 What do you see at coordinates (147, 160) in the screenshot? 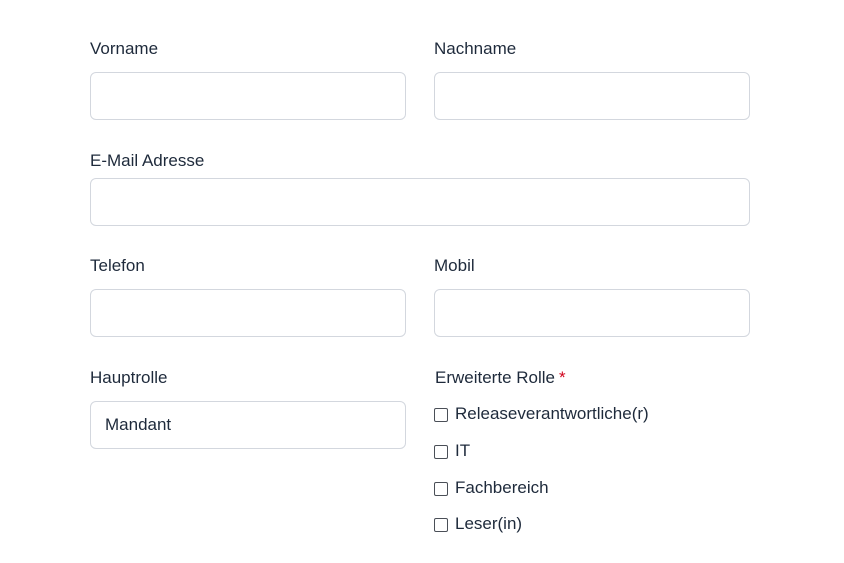
I see `email-label: E-Mail Adresse` at bounding box center [147, 160].